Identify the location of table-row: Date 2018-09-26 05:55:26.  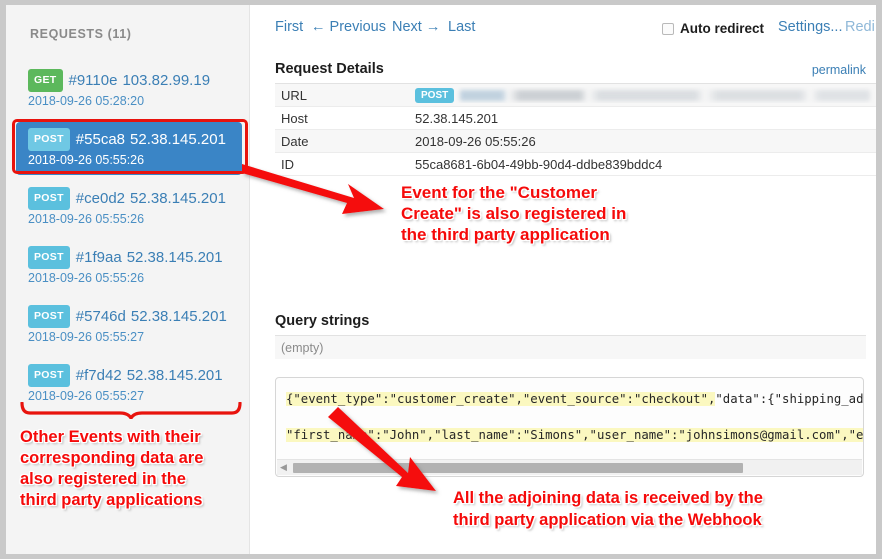
(575, 141).